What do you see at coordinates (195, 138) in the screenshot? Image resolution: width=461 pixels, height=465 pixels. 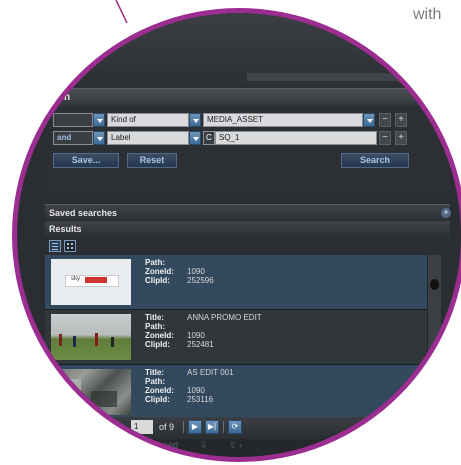 I see `field-dropdown-2-icon` at bounding box center [195, 138].